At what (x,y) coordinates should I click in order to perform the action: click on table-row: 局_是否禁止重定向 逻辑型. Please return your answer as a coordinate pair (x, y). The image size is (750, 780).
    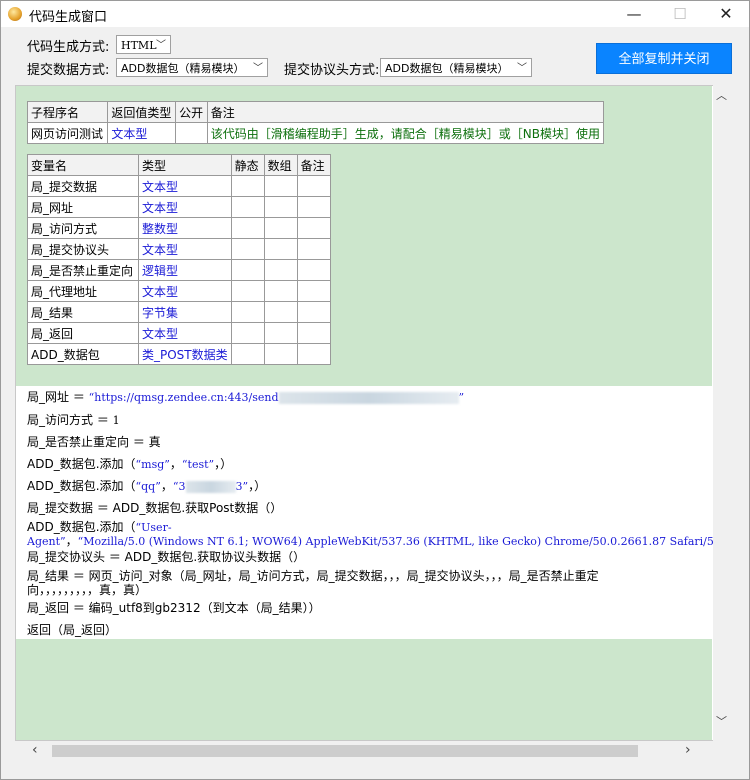
    Looking at the image, I should click on (179, 270).